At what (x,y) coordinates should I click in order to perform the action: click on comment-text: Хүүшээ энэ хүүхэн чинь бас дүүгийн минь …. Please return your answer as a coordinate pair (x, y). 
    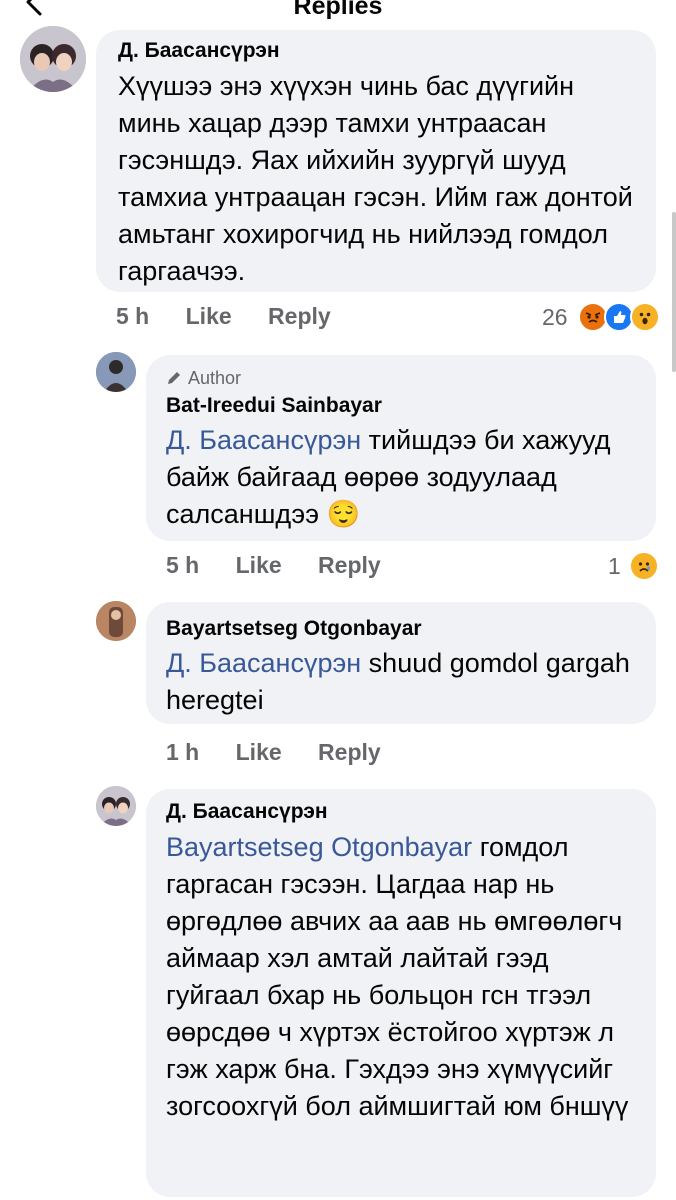
    Looking at the image, I should click on (375, 178).